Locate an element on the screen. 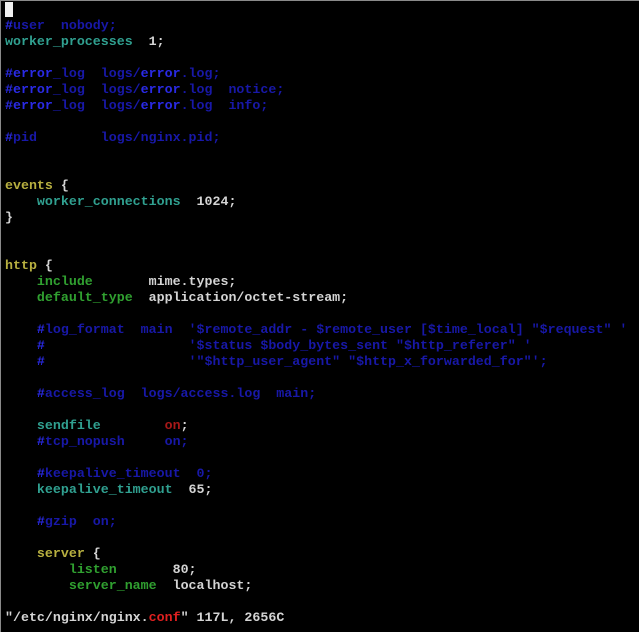 Image resolution: width=639 pixels, height=632 pixels. code-line: http { is located at coordinates (29, 266).